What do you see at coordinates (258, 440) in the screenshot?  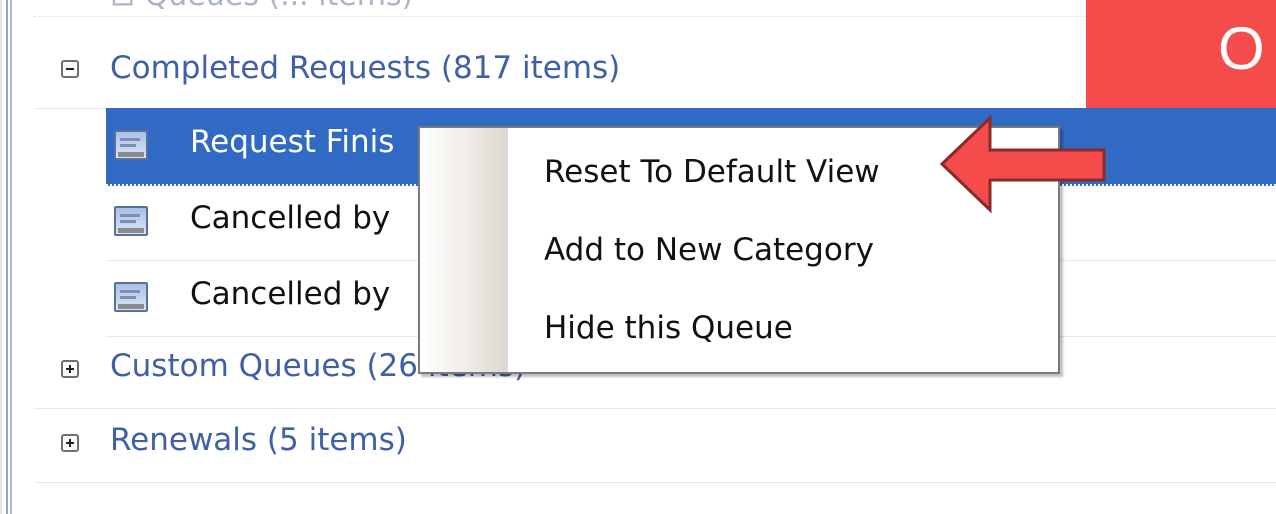 I see `tree-group-label: Renewals (5 items)` at bounding box center [258, 440].